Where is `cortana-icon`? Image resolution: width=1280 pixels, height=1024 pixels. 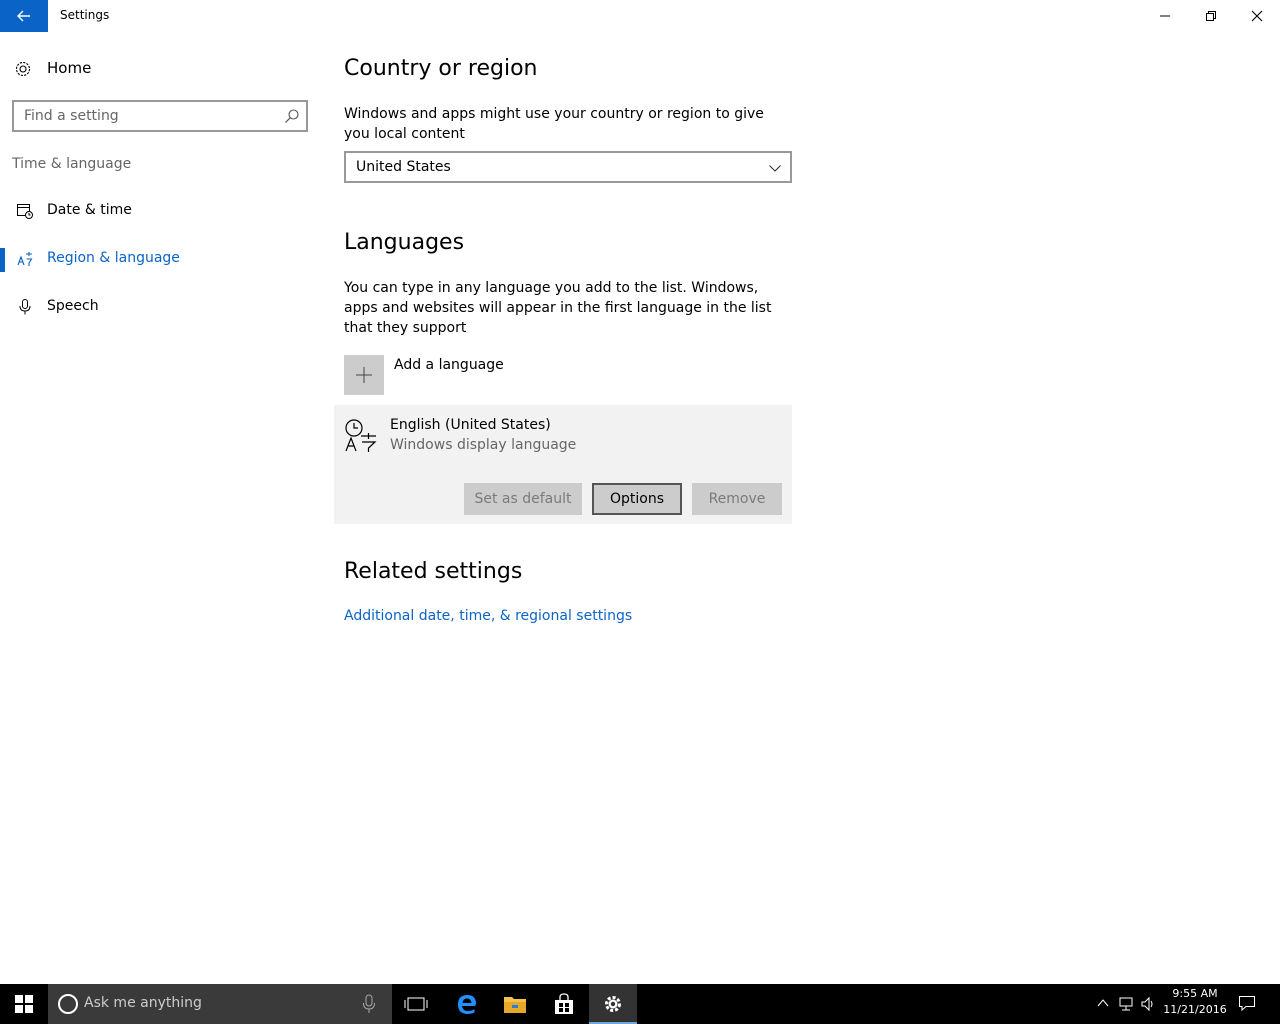 cortana-icon is located at coordinates (68, 1004).